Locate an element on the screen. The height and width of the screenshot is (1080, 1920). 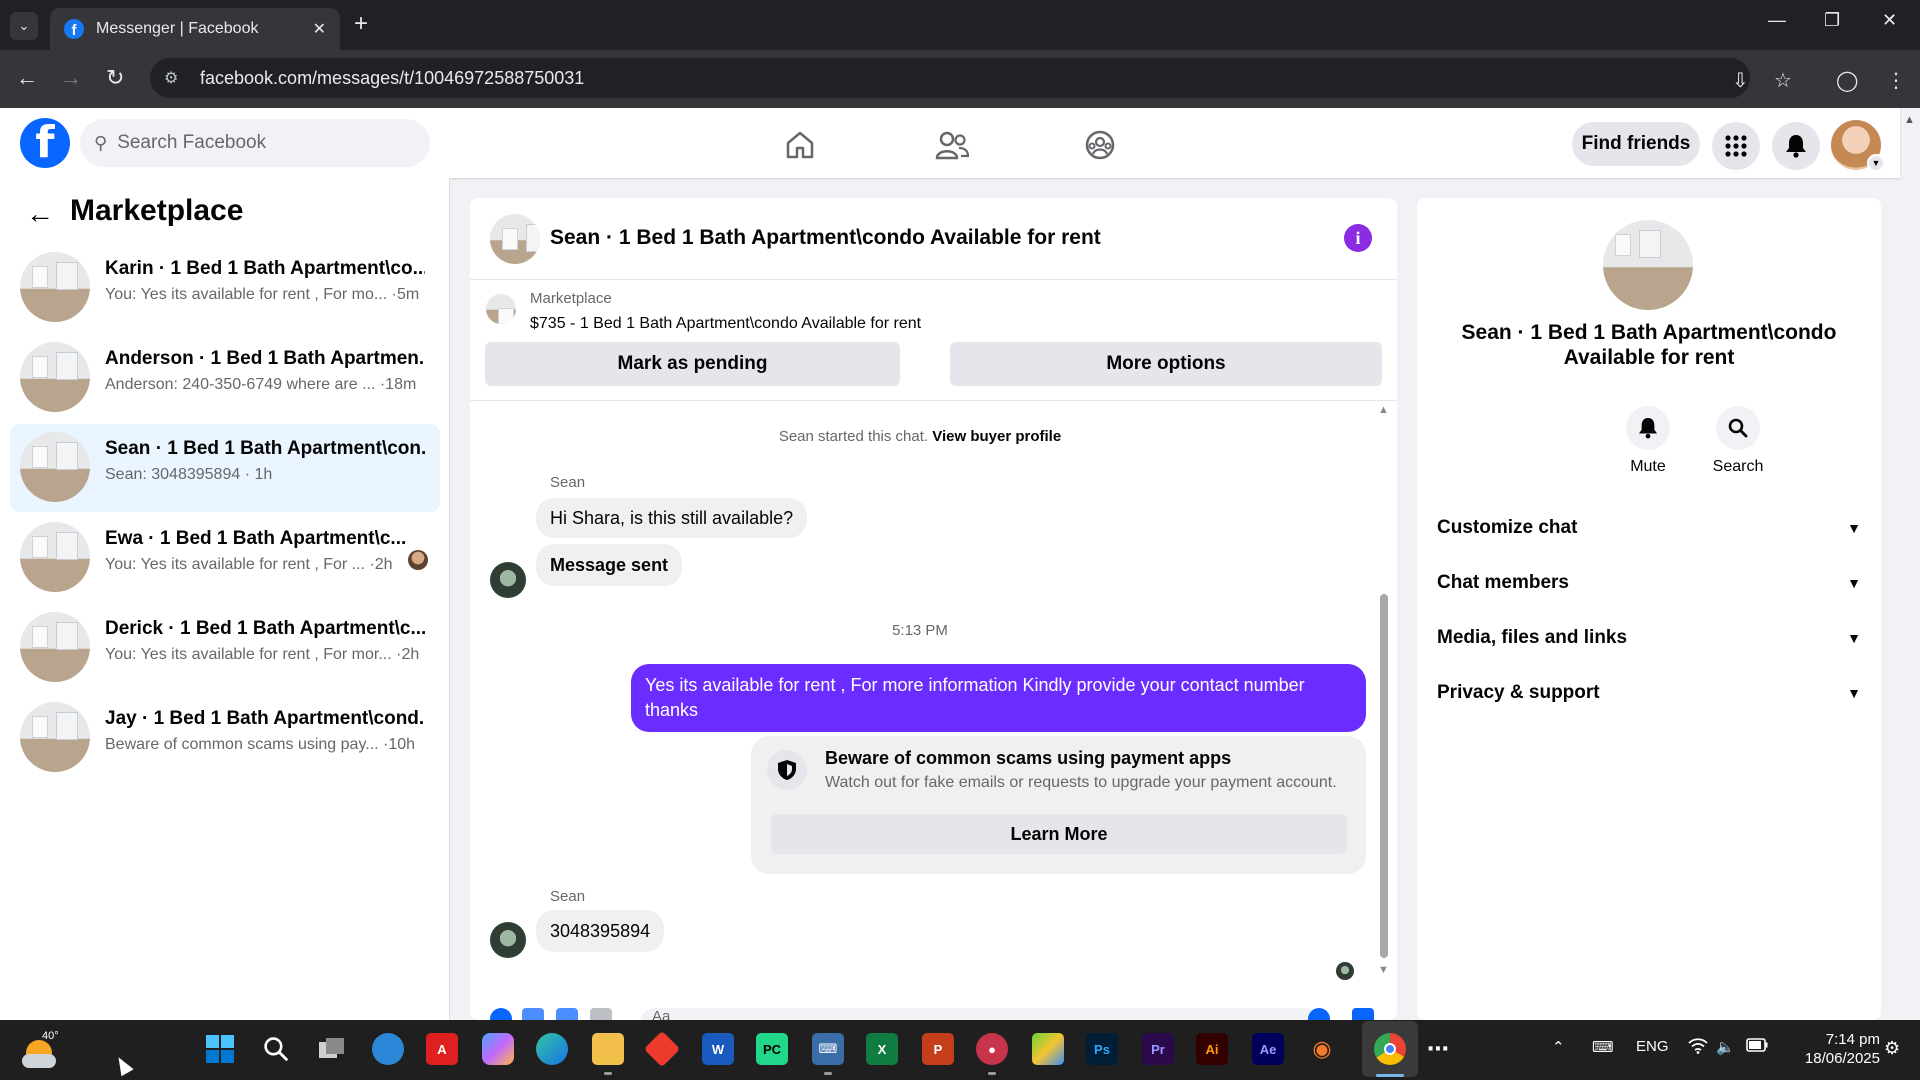
browser-tab: f Messenger | Facebook ✕ is located at coordinates (195, 29).